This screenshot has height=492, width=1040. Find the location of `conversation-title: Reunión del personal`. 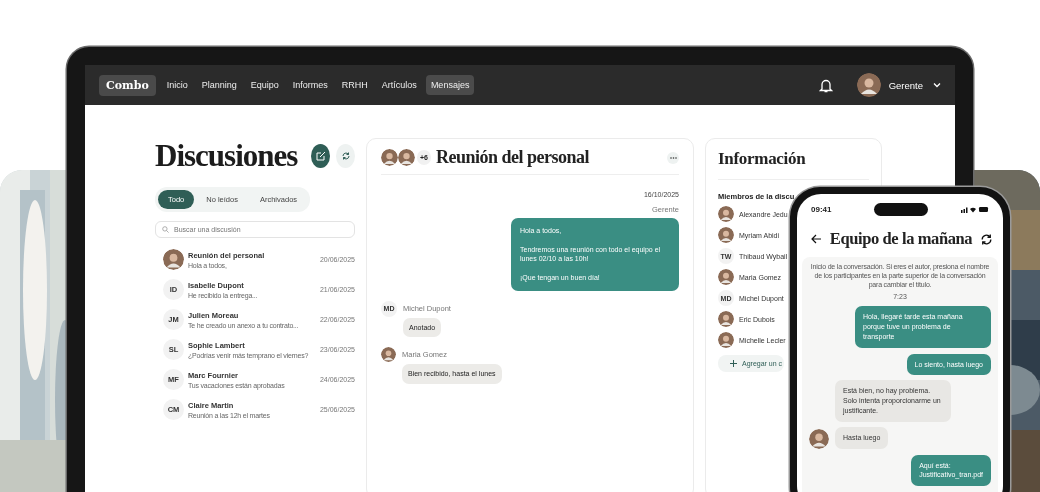

conversation-title: Reunión del personal is located at coordinates (512, 157).